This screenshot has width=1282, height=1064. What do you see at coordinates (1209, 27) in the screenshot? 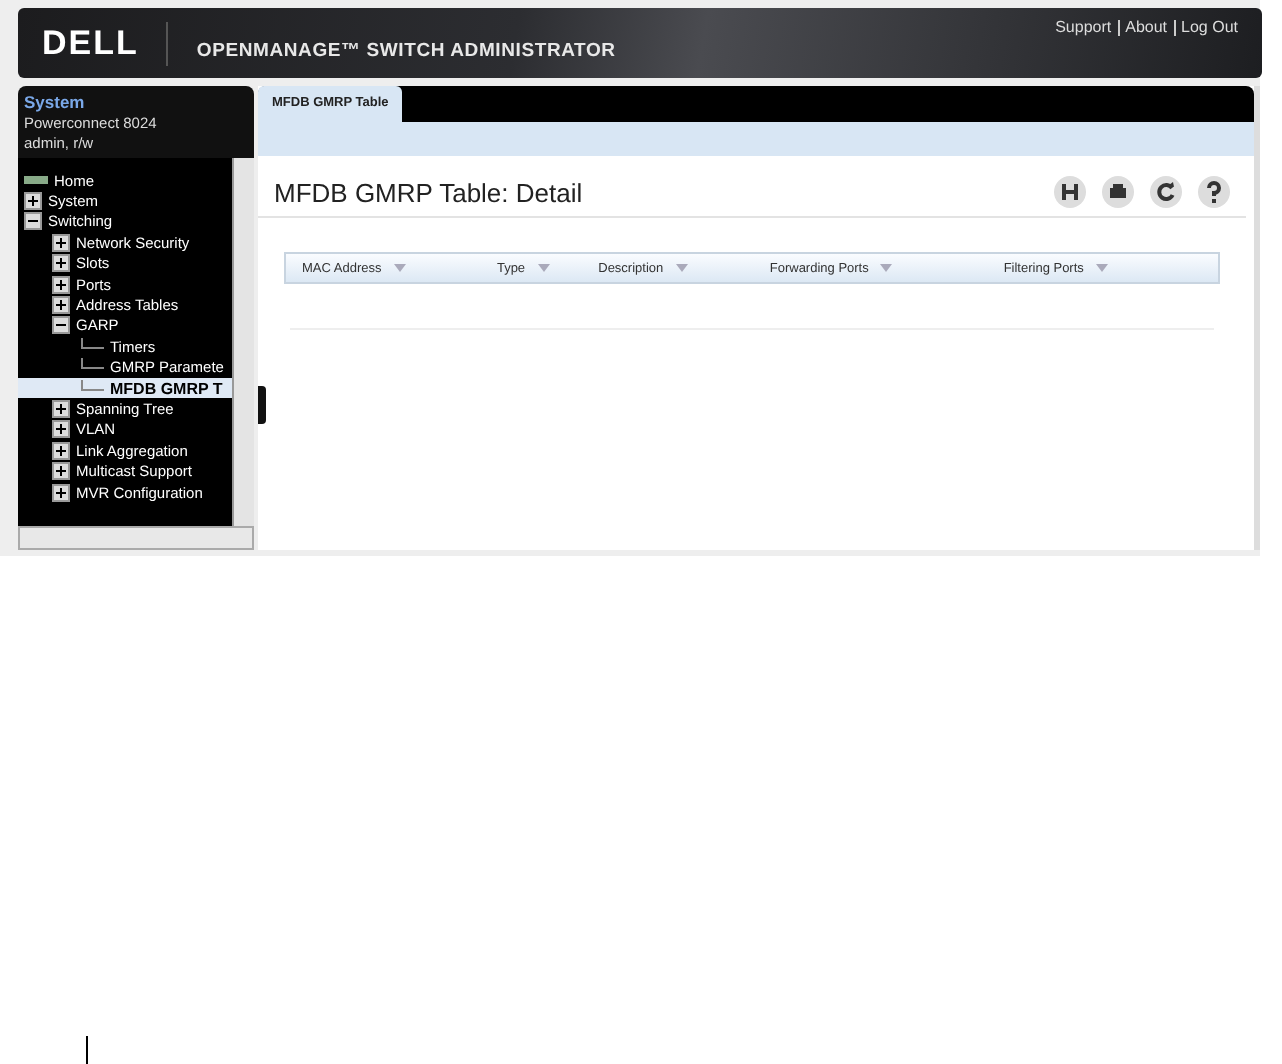
I see `header-link: Log Out` at bounding box center [1209, 27].